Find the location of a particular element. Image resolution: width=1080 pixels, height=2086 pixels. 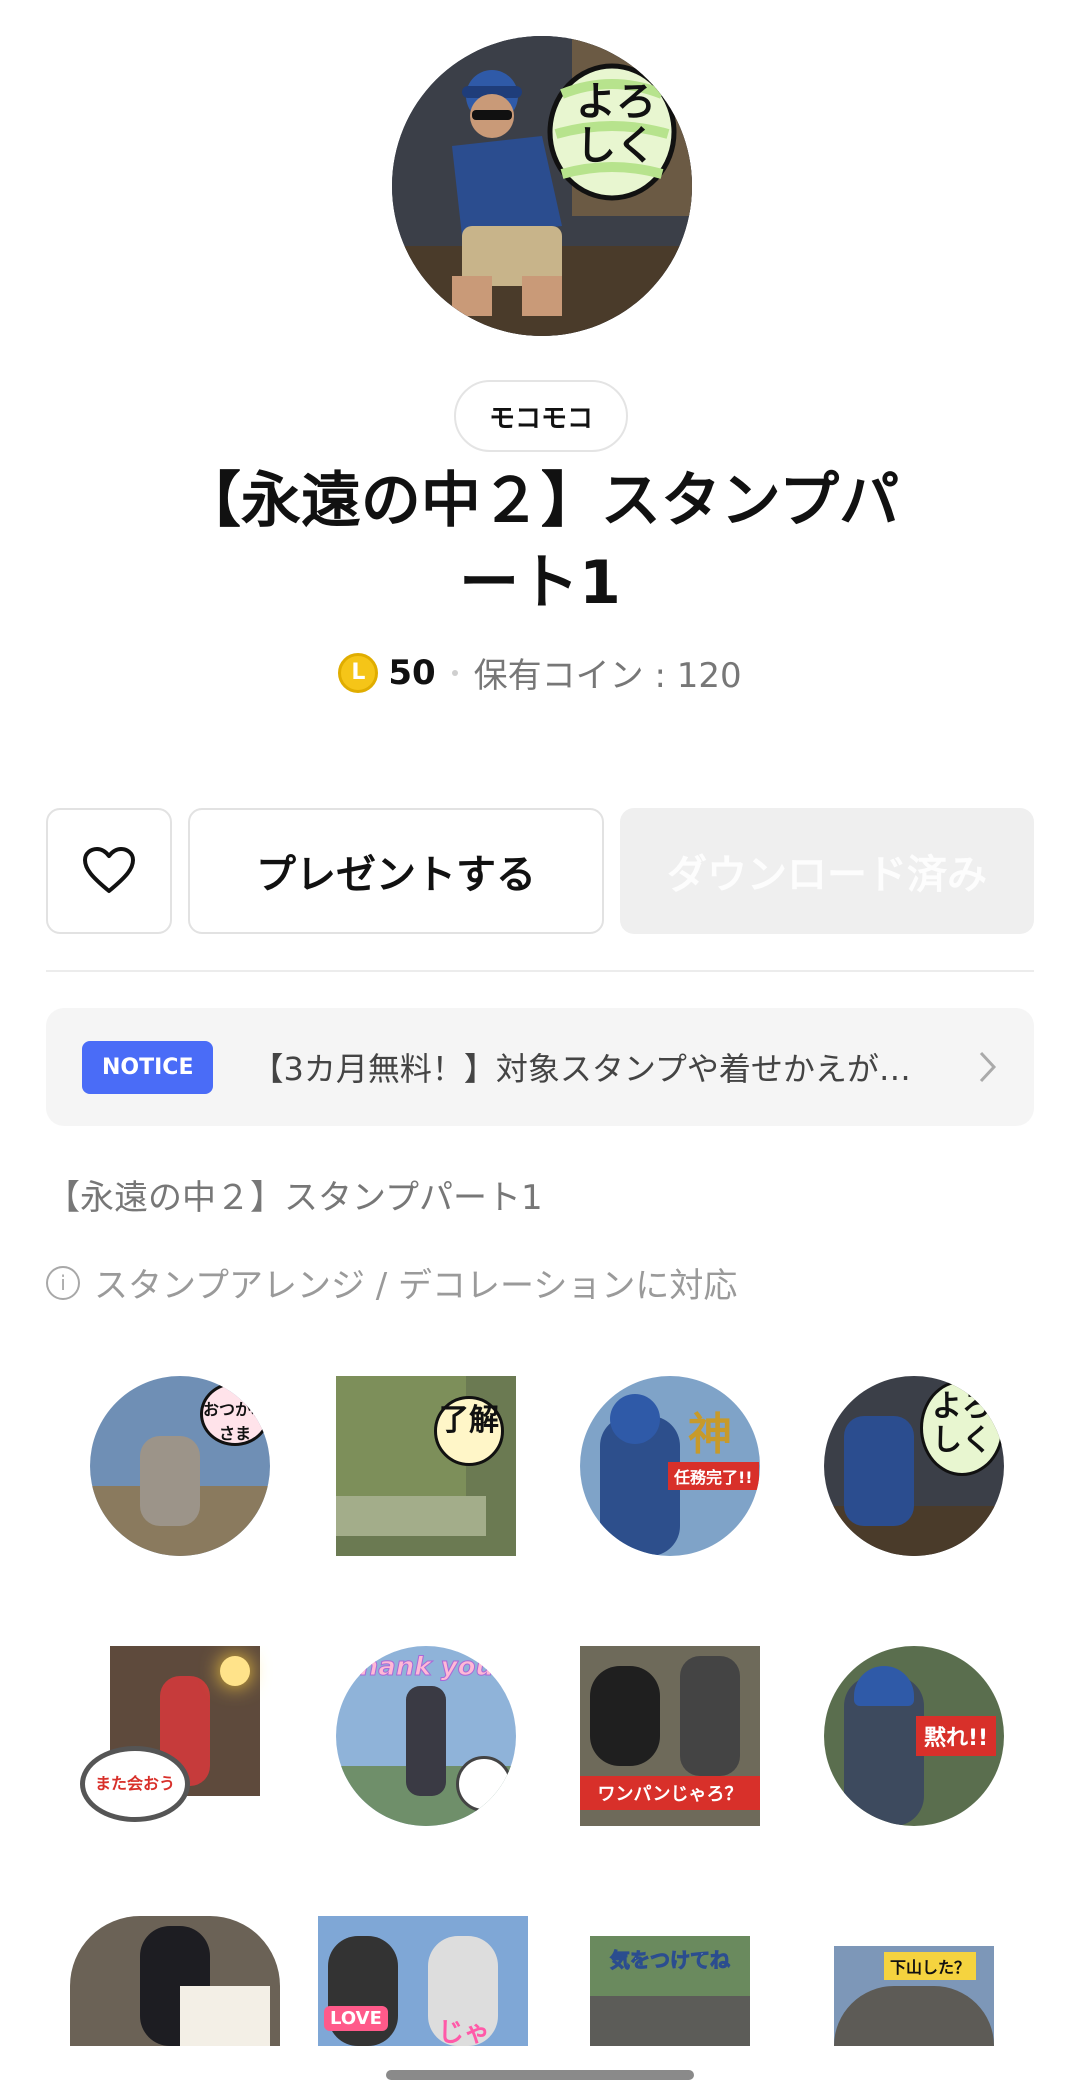

divider is located at coordinates (540, 971).